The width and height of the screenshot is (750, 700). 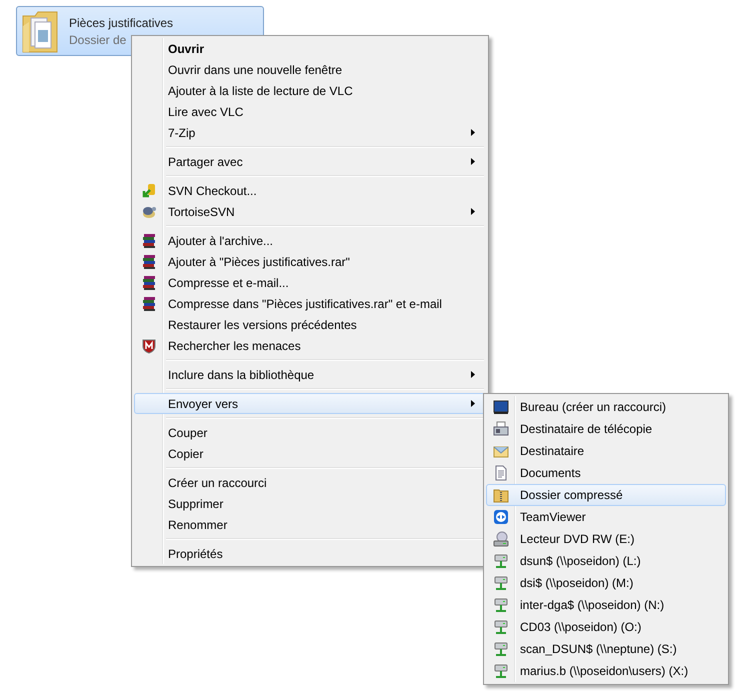 I want to click on menu-item: Rechercher les menaces, so click(x=310, y=345).